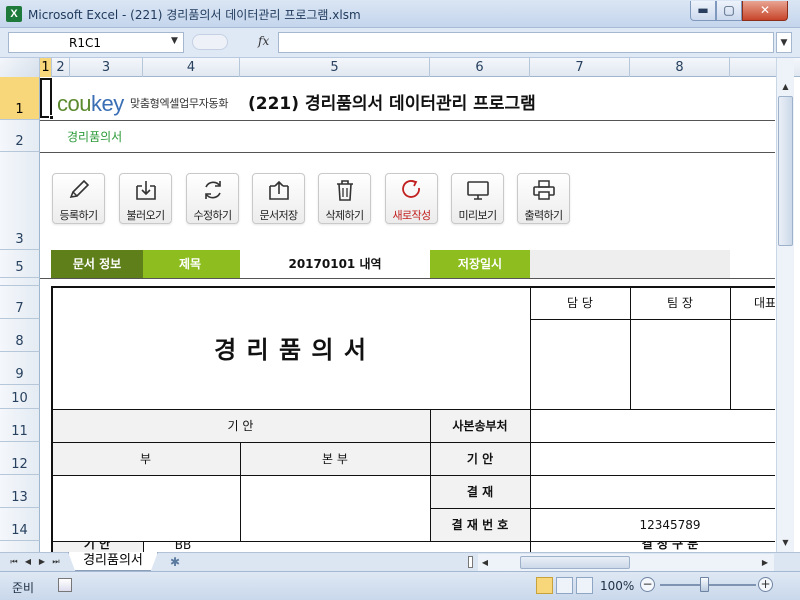  What do you see at coordinates (335, 264) in the screenshot?
I see `title-value-cell: 20170101 내역` at bounding box center [335, 264].